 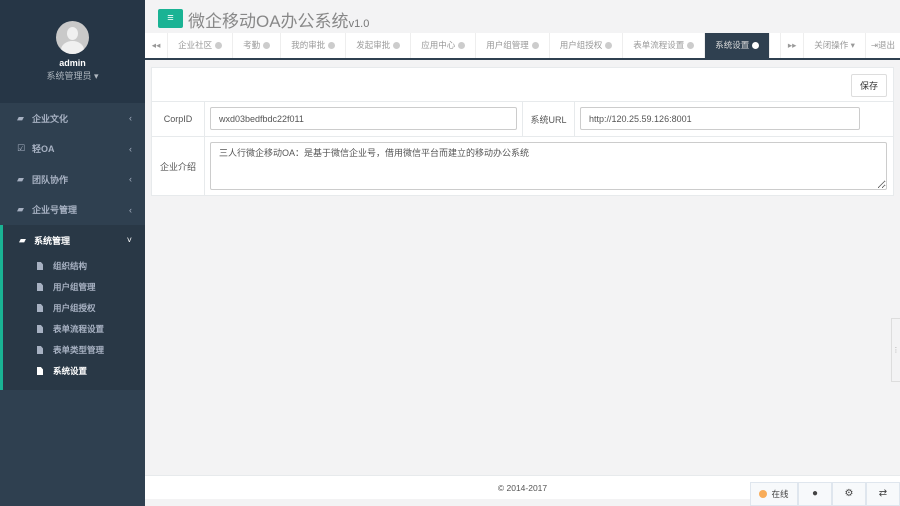 I want to click on chevron-down-icon: ˅, so click(x=129, y=240).